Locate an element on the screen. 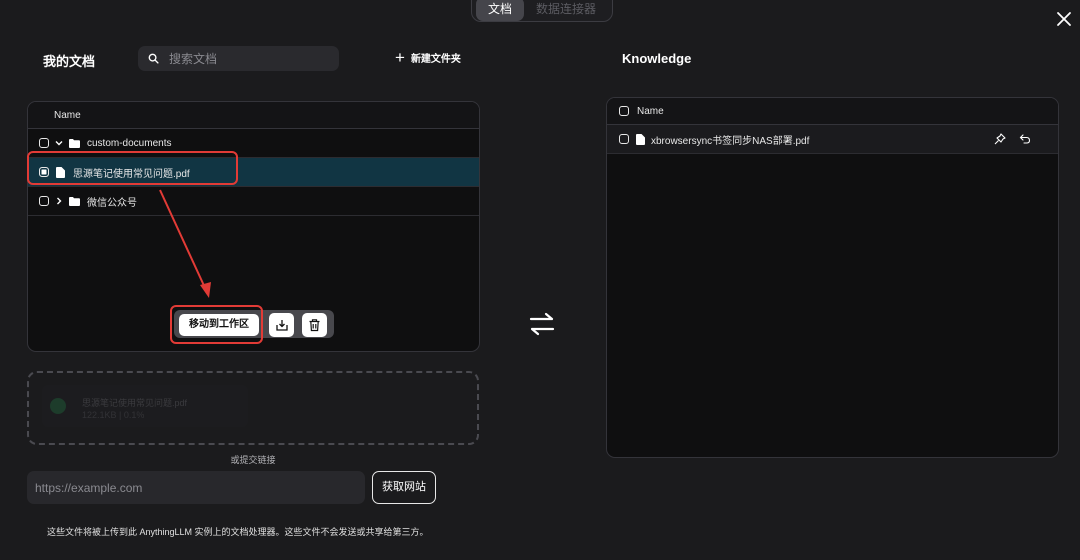  search-icon is located at coordinates (153, 58).